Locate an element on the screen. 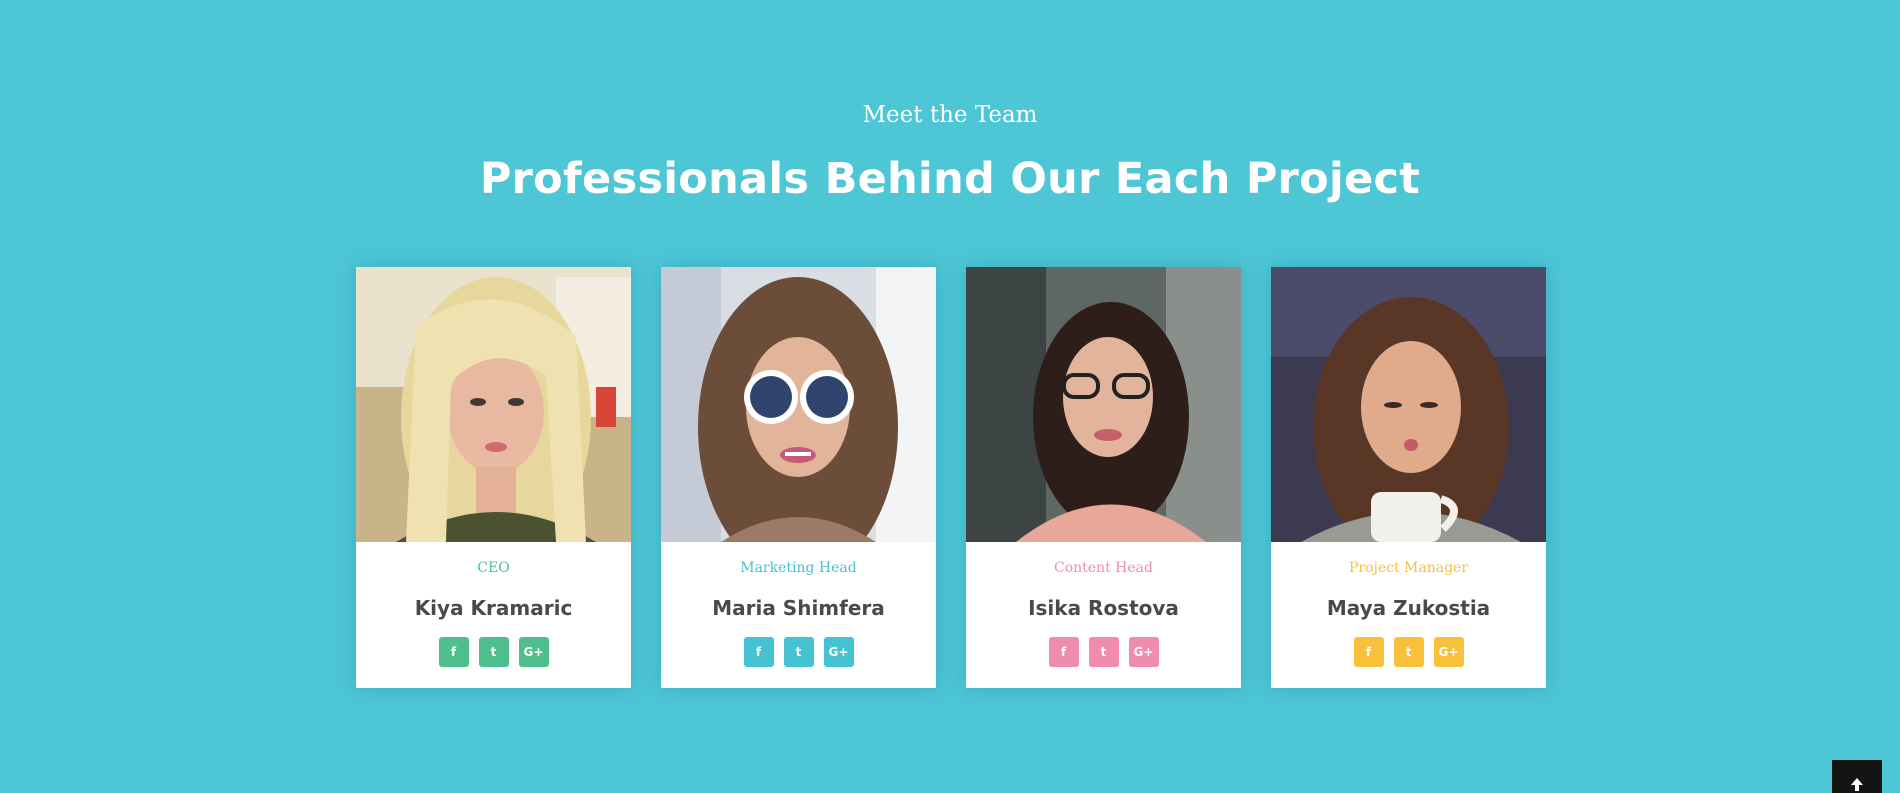  member-role: CEO is located at coordinates (493, 568).